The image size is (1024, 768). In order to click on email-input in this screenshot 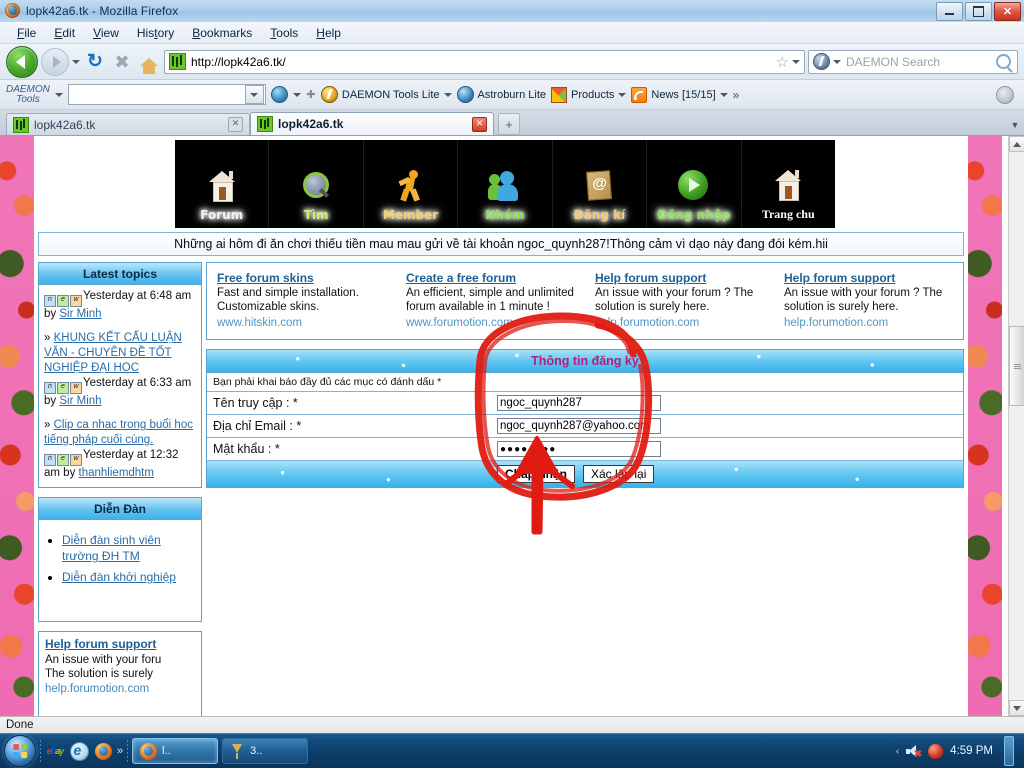, I will do `click(579, 426)`.